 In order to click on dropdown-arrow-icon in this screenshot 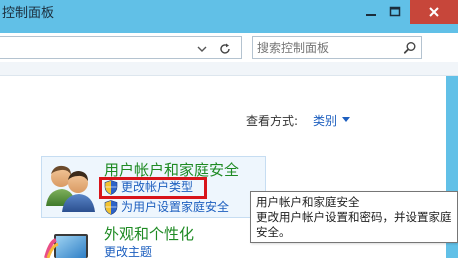, I will do `click(346, 119)`.